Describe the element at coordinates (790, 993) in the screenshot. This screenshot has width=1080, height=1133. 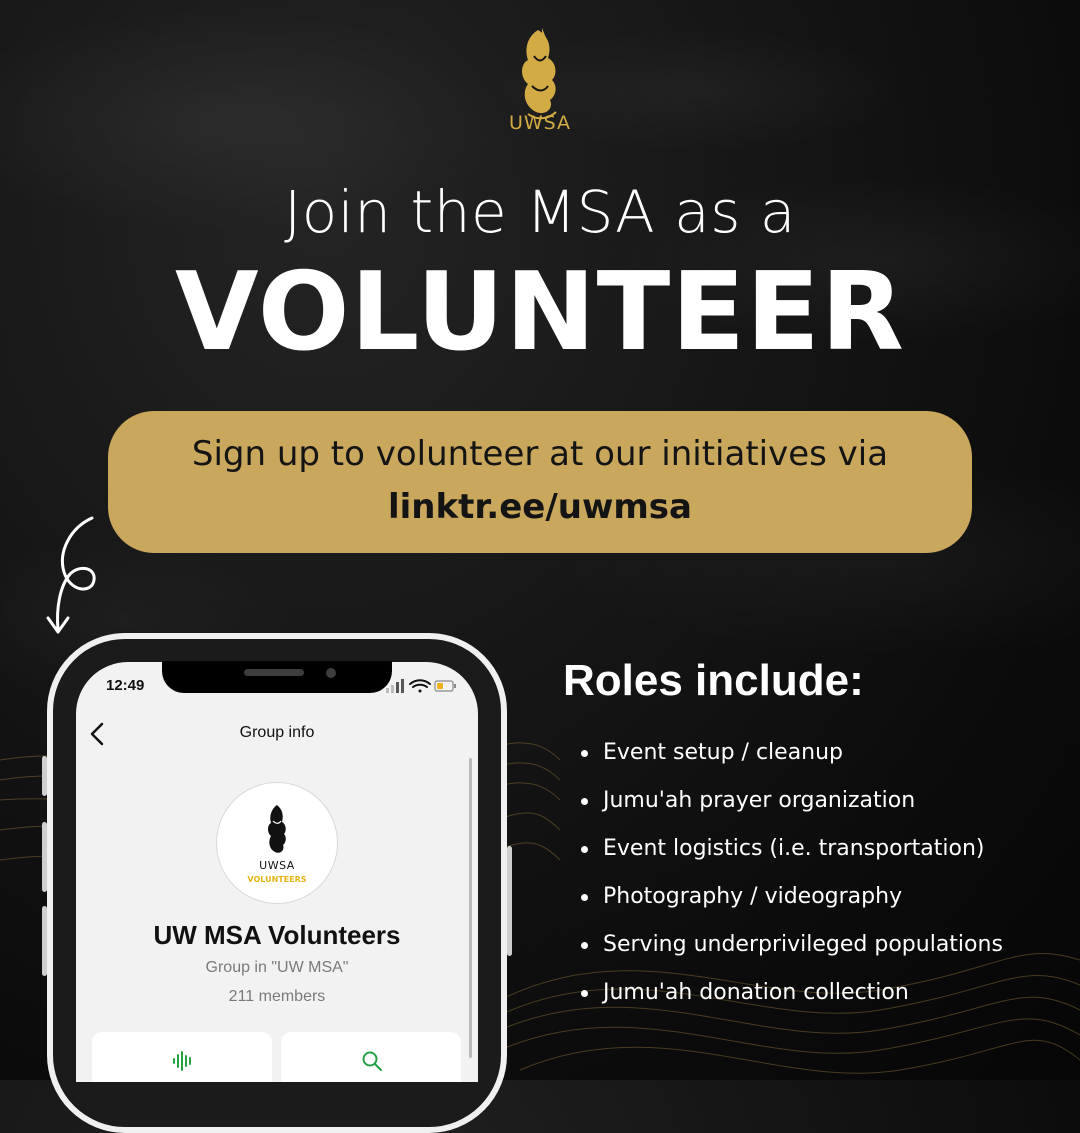
I see `role-item: Jumu'ah donation collection` at that location.